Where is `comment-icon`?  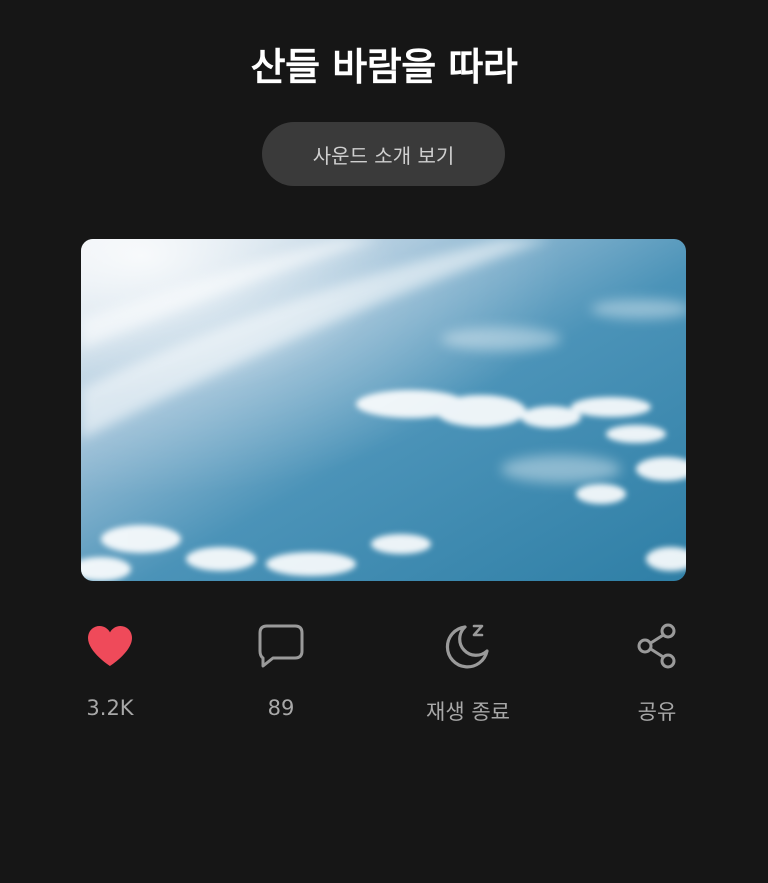
comment-icon is located at coordinates (281, 646).